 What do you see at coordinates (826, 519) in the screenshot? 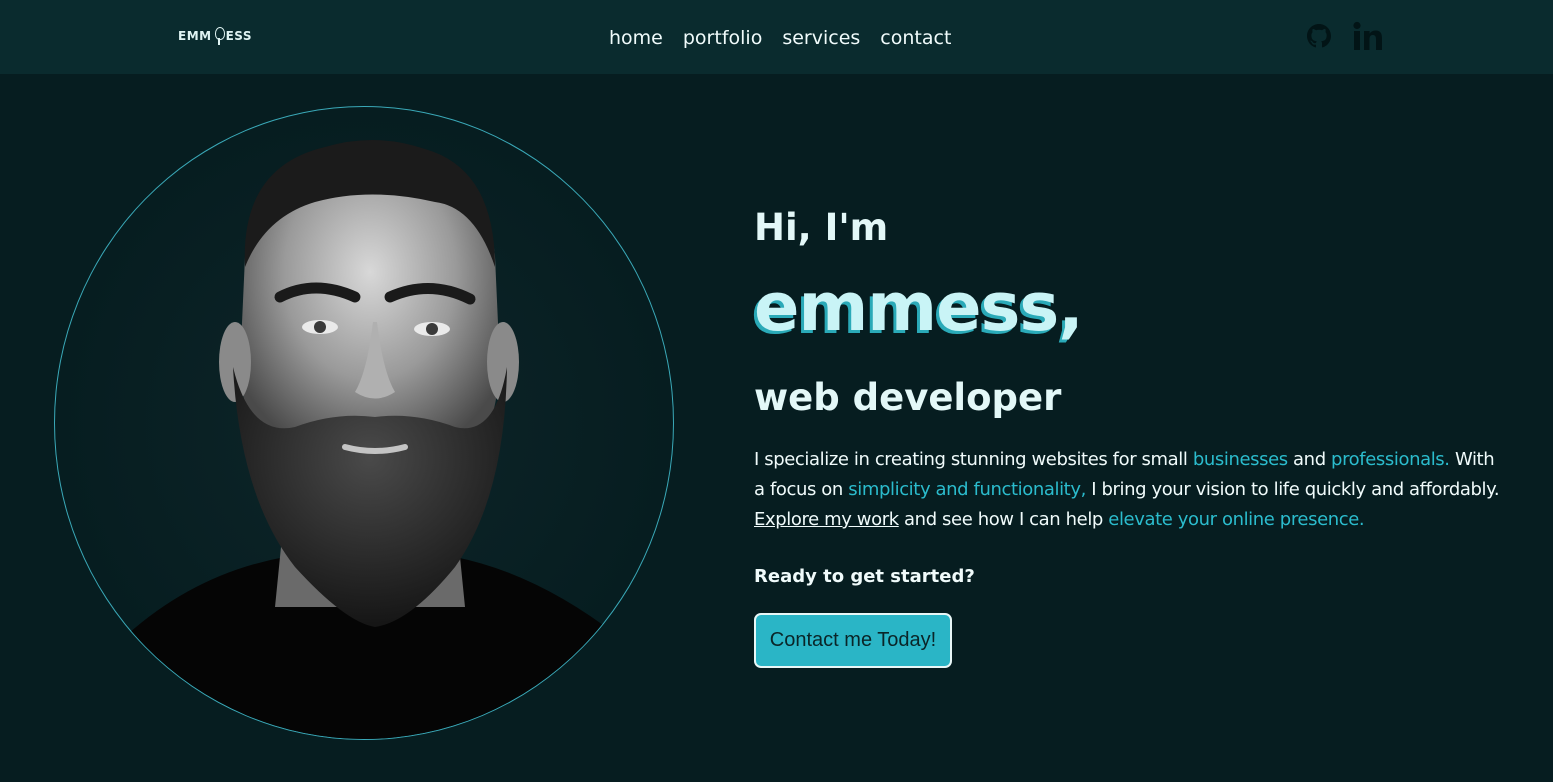
I see `explore-work-link: Explore my work` at bounding box center [826, 519].